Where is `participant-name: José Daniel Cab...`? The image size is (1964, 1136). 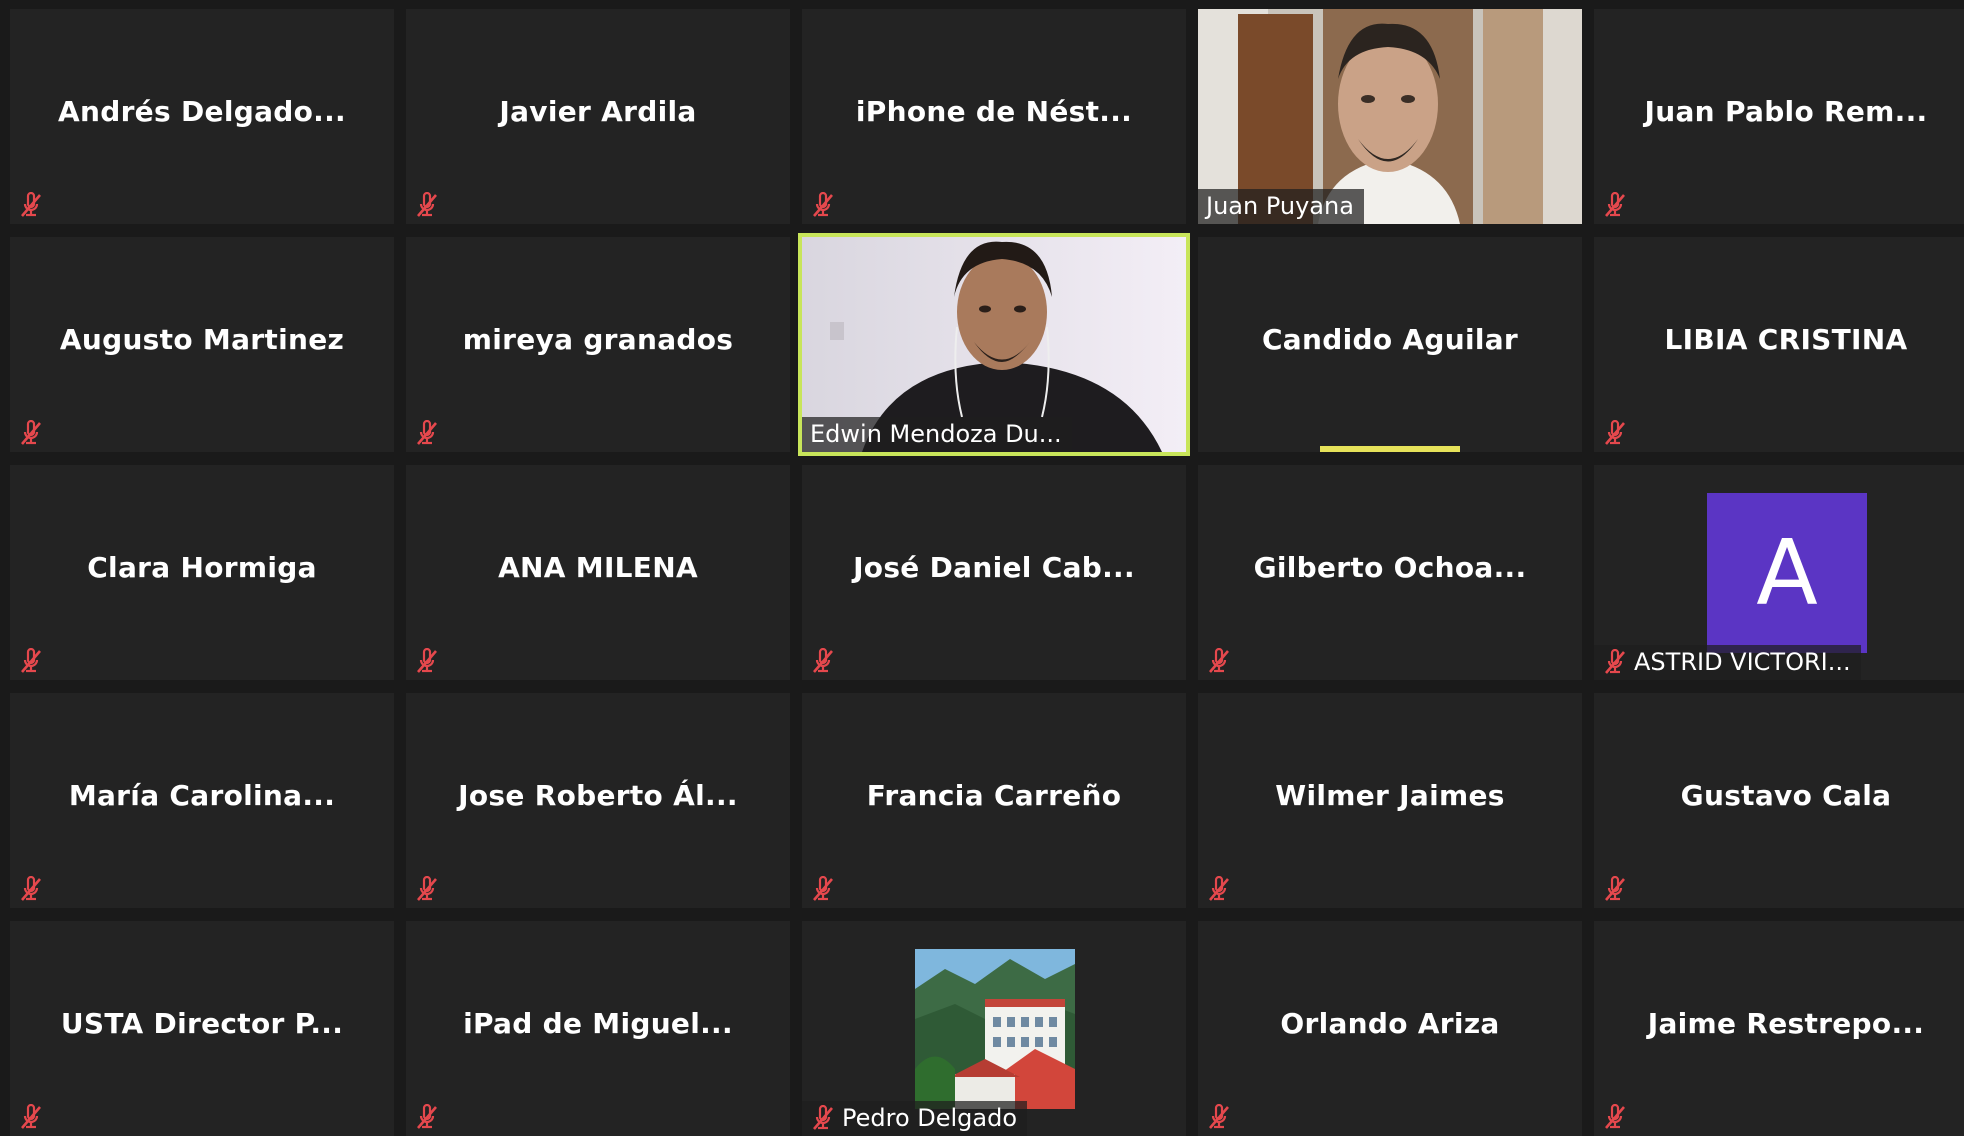 participant-name: José Daniel Cab... is located at coordinates (994, 567).